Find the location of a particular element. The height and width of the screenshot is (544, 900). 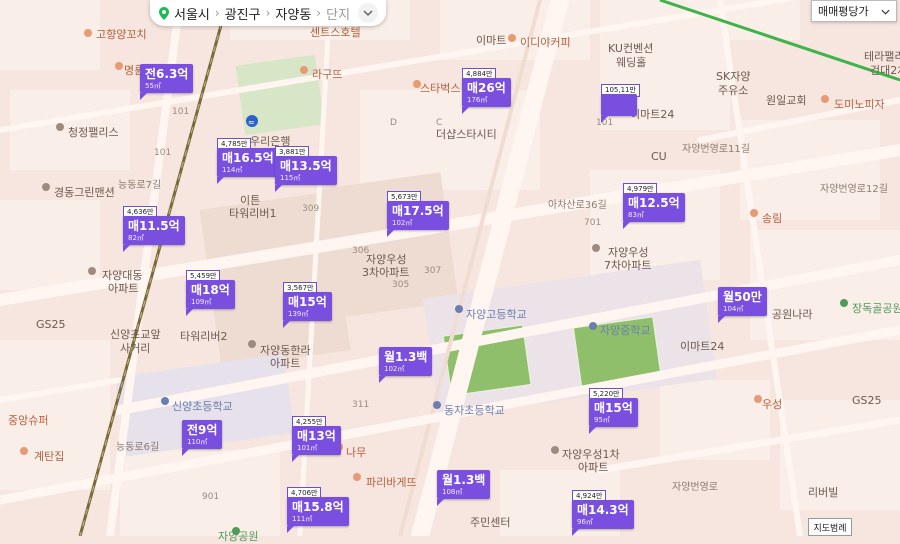

map-label: 자양공원 is located at coordinates (238, 536).